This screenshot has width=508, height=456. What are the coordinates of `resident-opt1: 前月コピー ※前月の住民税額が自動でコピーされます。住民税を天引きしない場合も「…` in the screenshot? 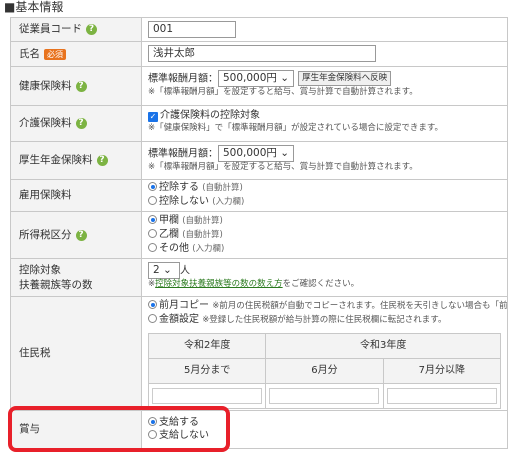 It's located at (327, 306).